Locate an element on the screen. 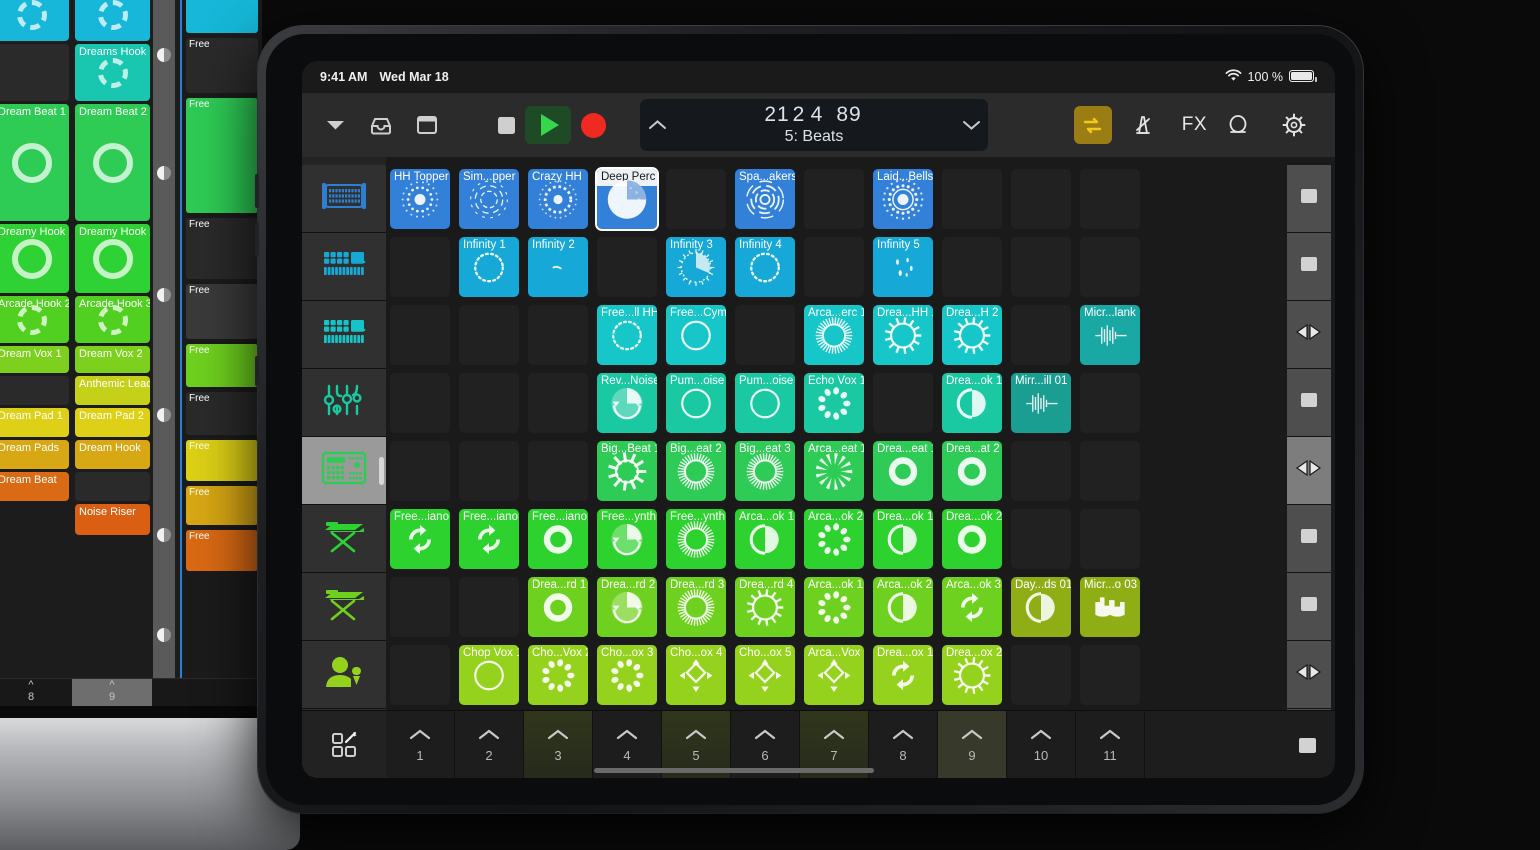  loop-cell: Drea...ox 2 is located at coordinates (972, 675).